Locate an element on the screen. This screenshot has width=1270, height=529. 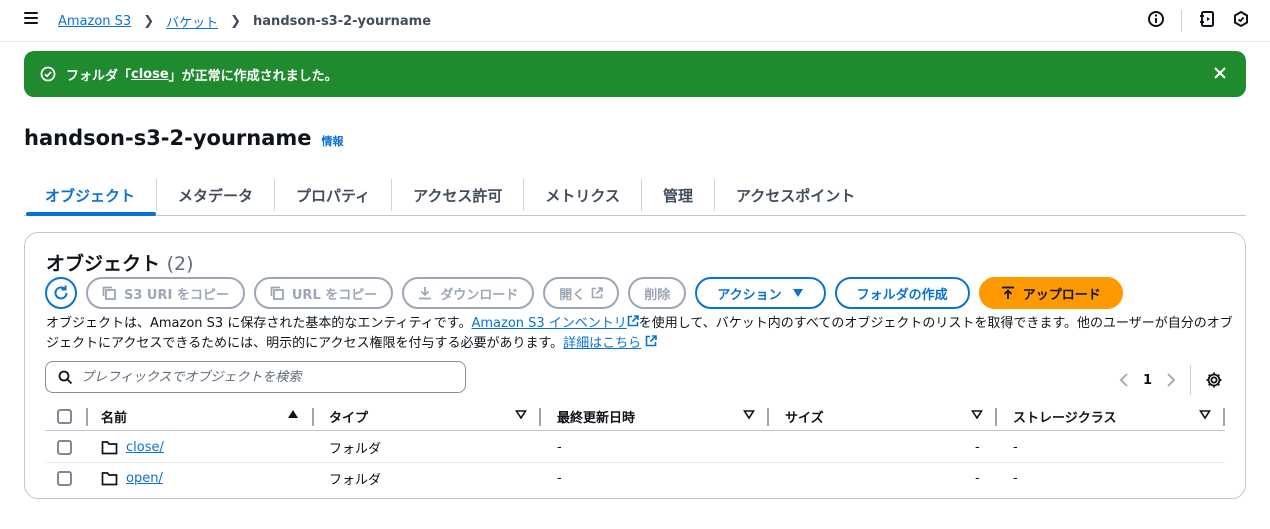
table-row: close/ フォルダ - - - is located at coordinates (635, 447).